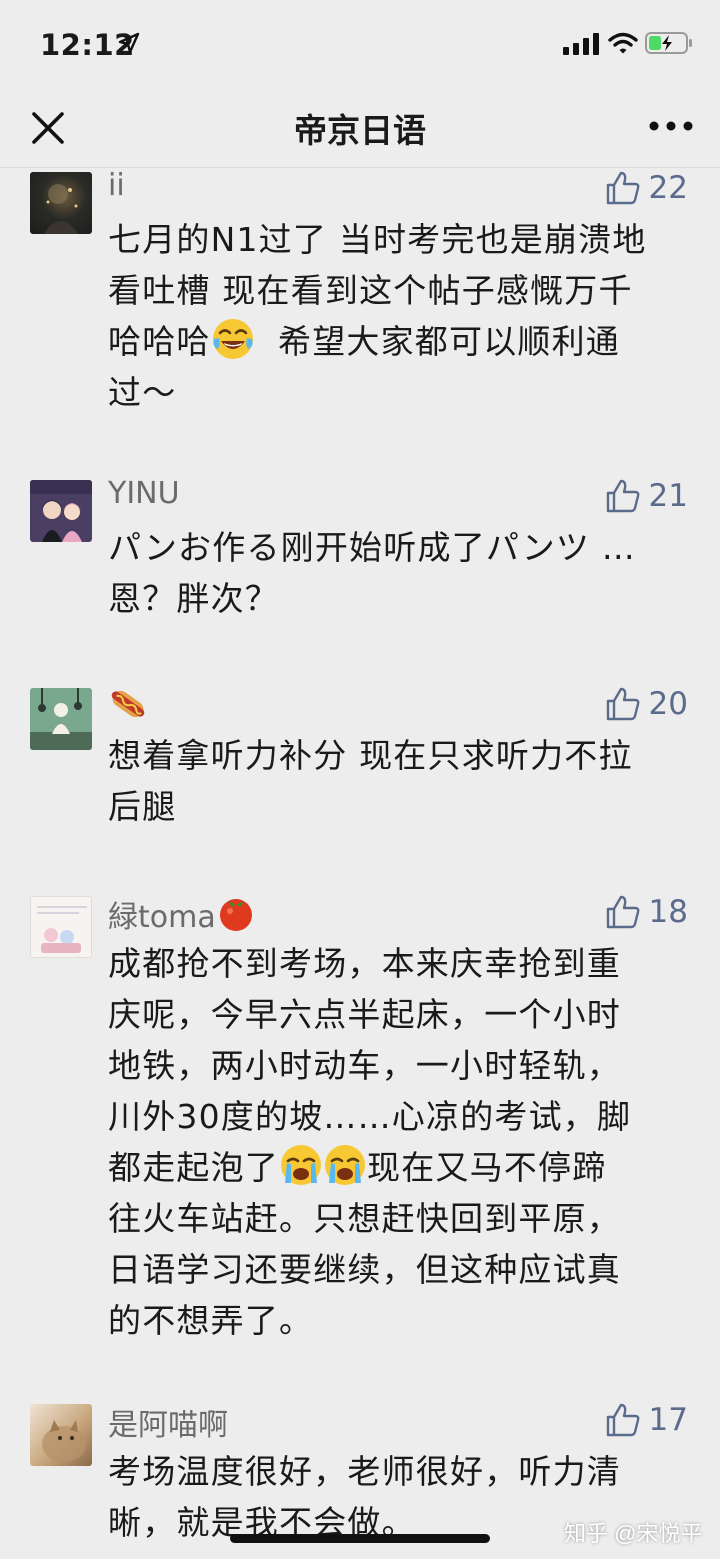 The height and width of the screenshot is (1559, 720). What do you see at coordinates (193, 598) in the screenshot?
I see `comment-line: 恩？胖次？` at bounding box center [193, 598].